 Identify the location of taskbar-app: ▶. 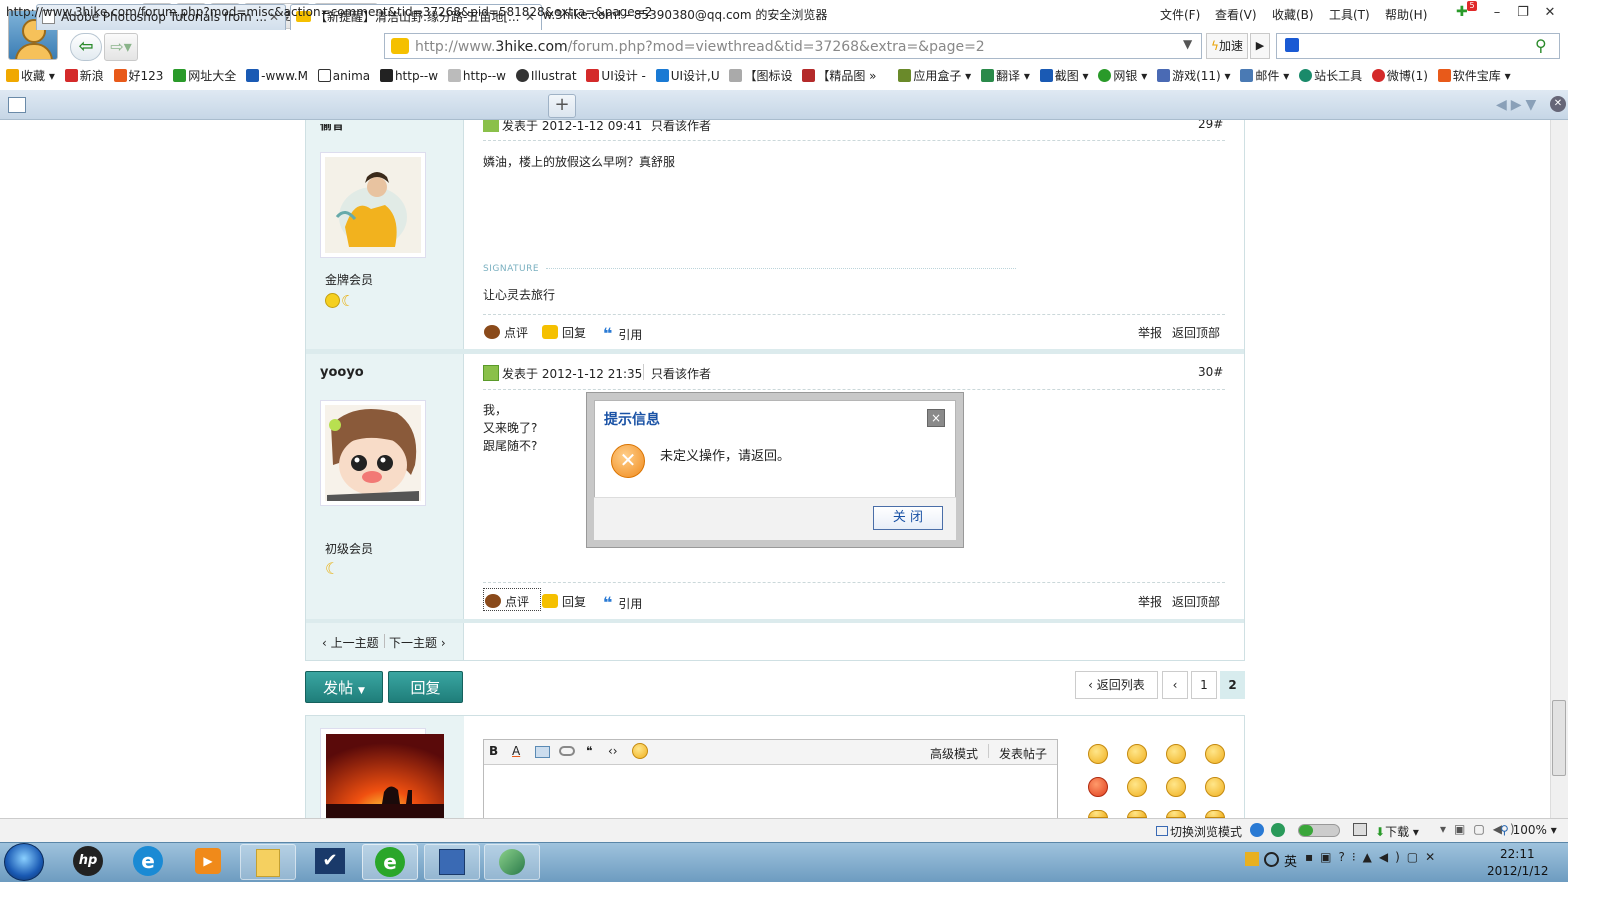
(208, 862).